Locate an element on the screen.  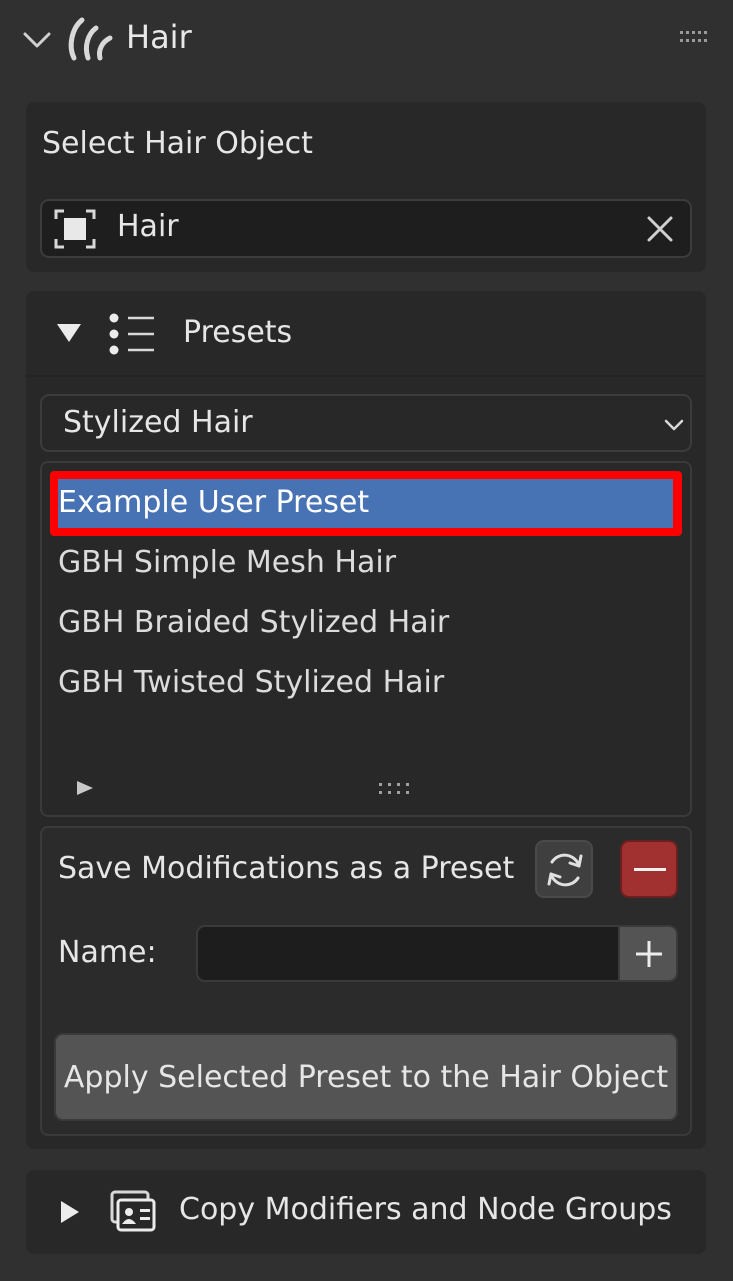
list-item: GBH Simple Mesh Hair is located at coordinates (227, 562).